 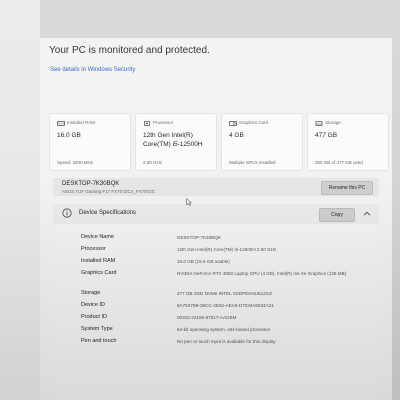 What do you see at coordinates (189, 202) in the screenshot?
I see `mouse-cursor-icon` at bounding box center [189, 202].